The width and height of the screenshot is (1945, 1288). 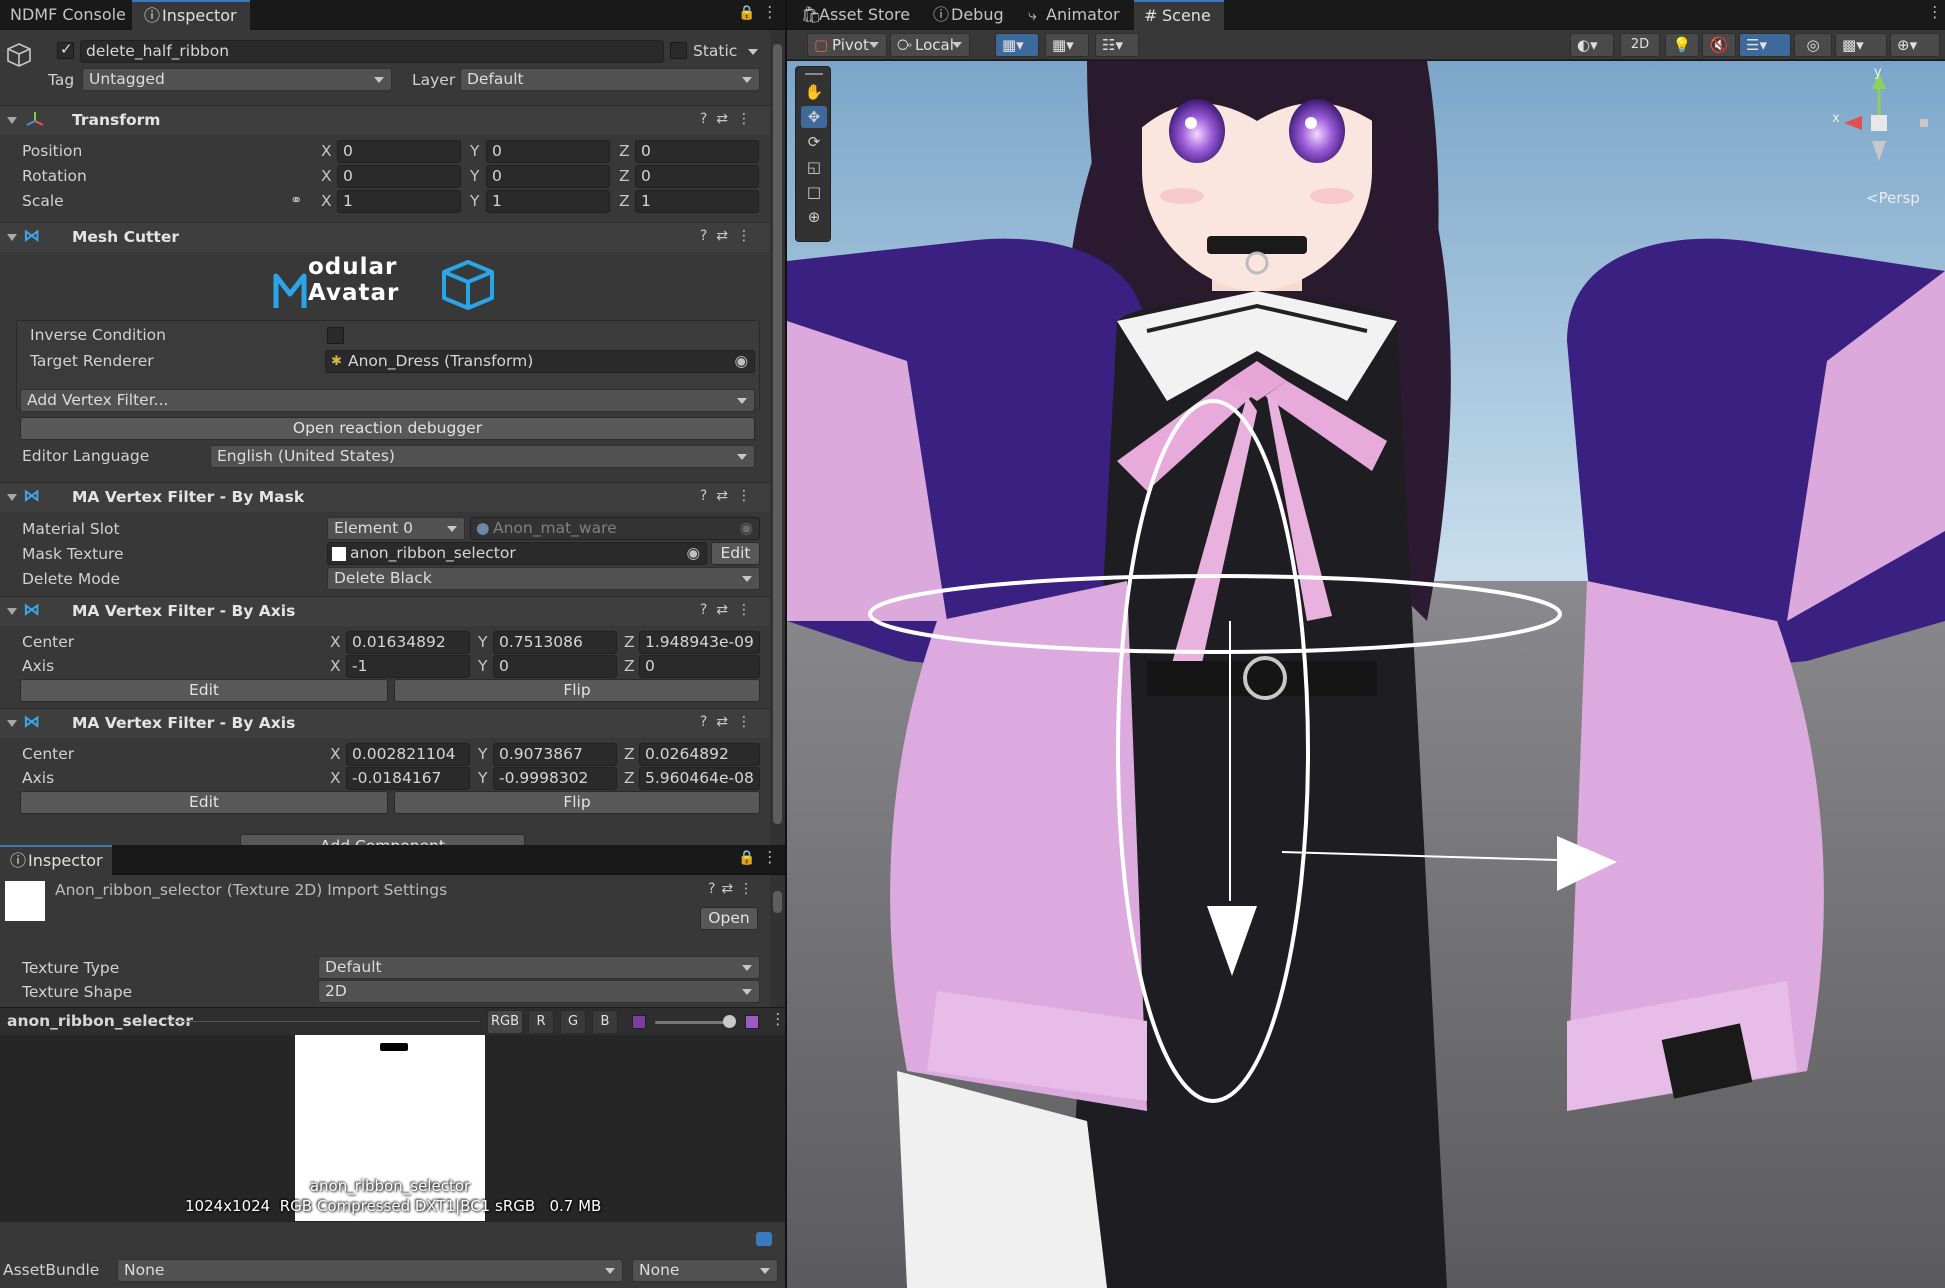 What do you see at coordinates (764, 1239) in the screenshot?
I see `tag-icon` at bounding box center [764, 1239].